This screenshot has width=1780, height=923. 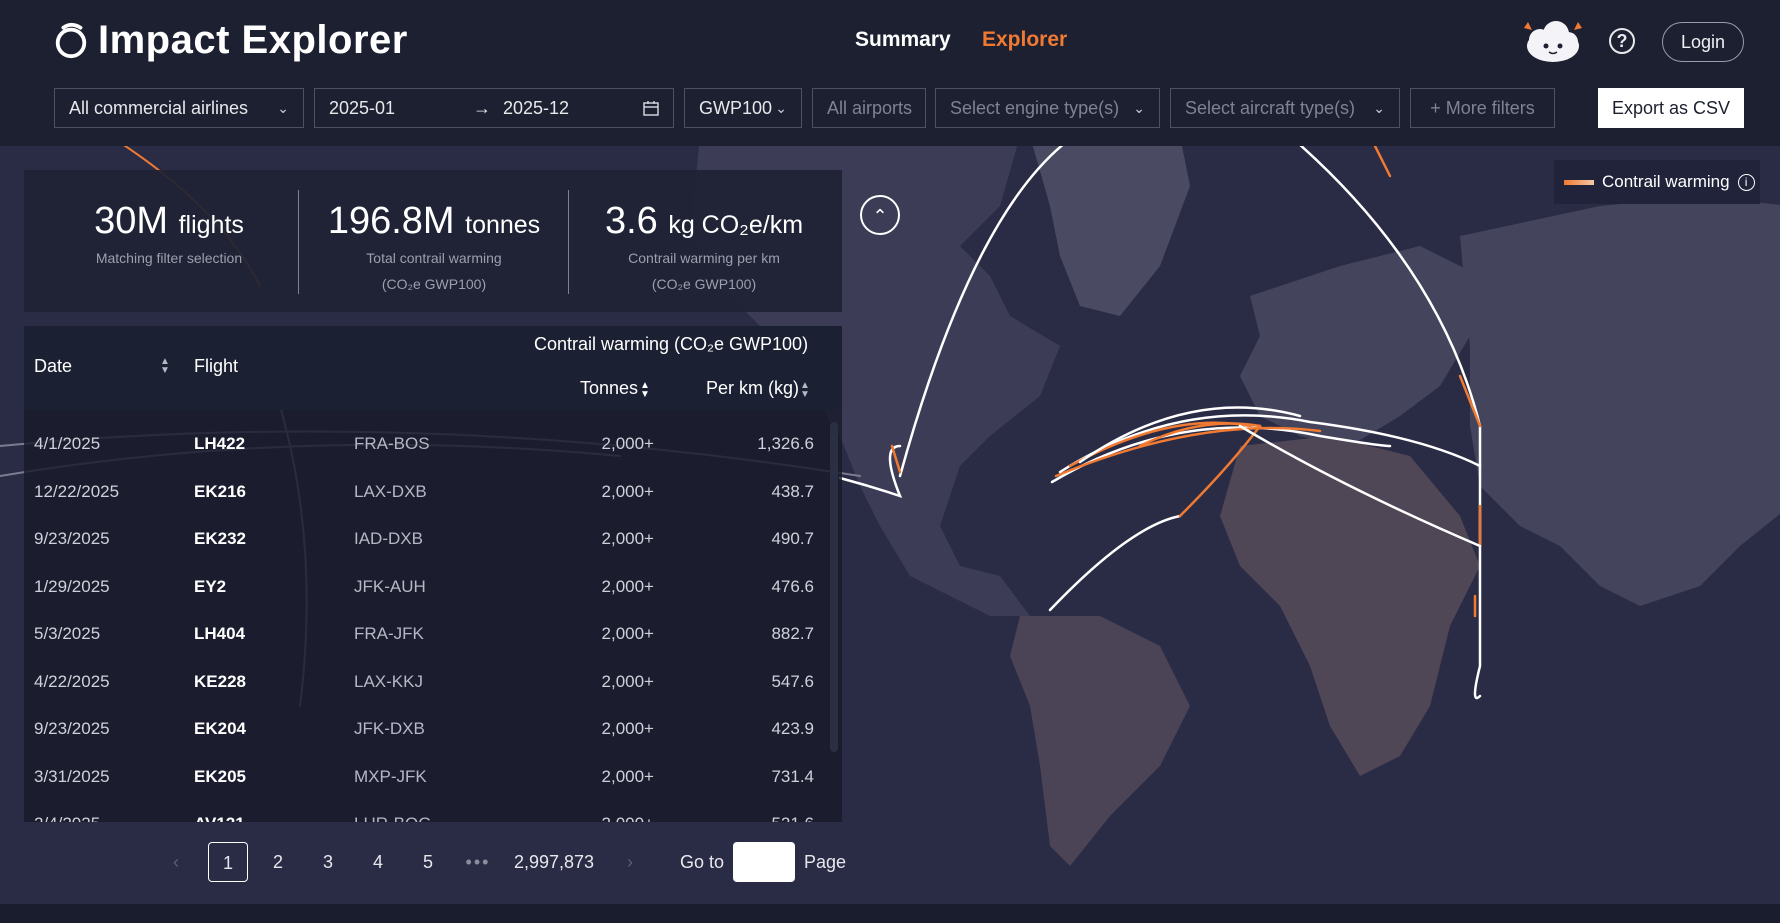 I want to click on nav-summary: Summary, so click(x=903, y=40).